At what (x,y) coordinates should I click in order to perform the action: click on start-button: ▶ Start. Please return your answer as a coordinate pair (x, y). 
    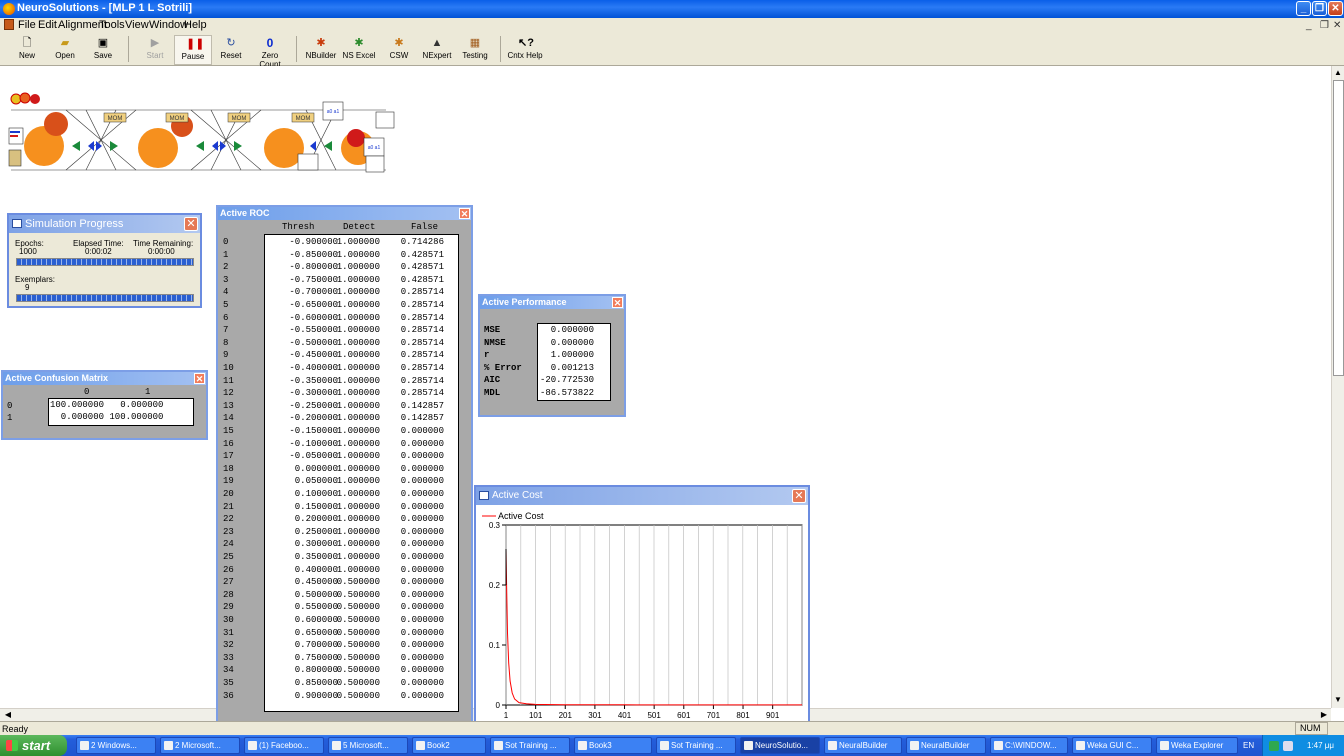
    Looking at the image, I should click on (155, 50).